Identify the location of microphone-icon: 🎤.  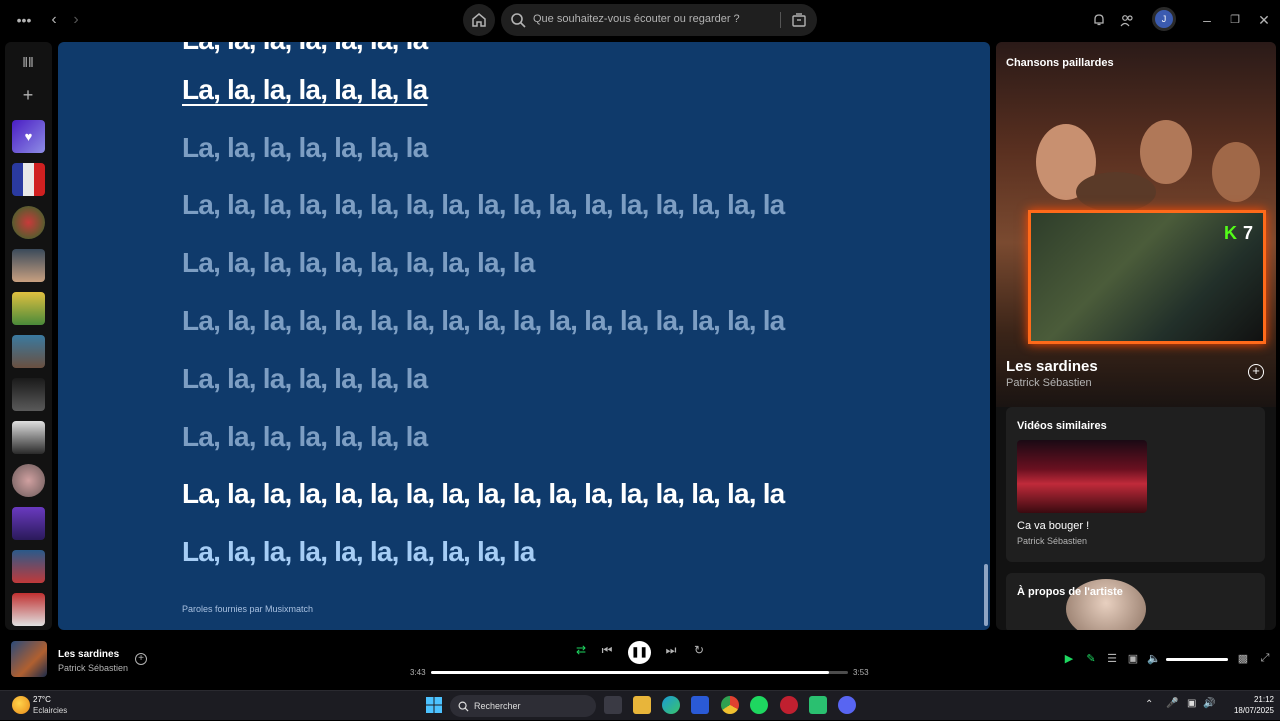
(1172, 703).